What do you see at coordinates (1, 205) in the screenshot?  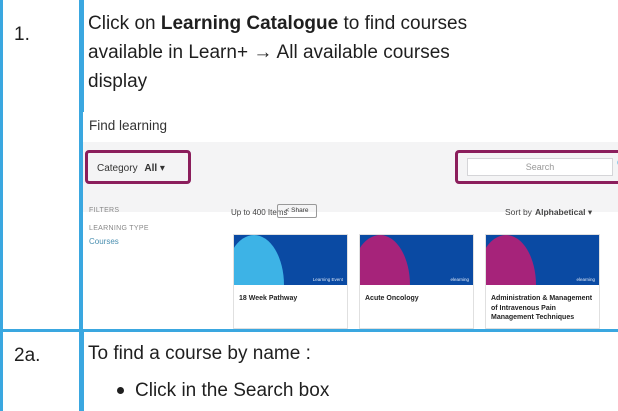 I see `table-left-border` at bounding box center [1, 205].